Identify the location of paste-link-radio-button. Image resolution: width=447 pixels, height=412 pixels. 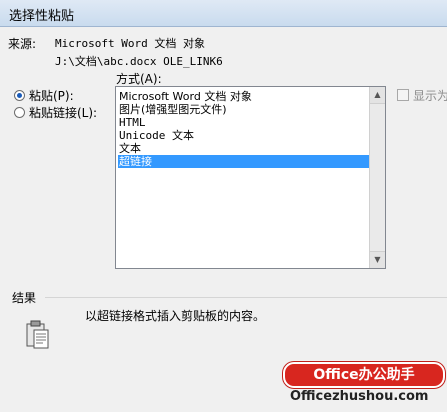
(19, 112).